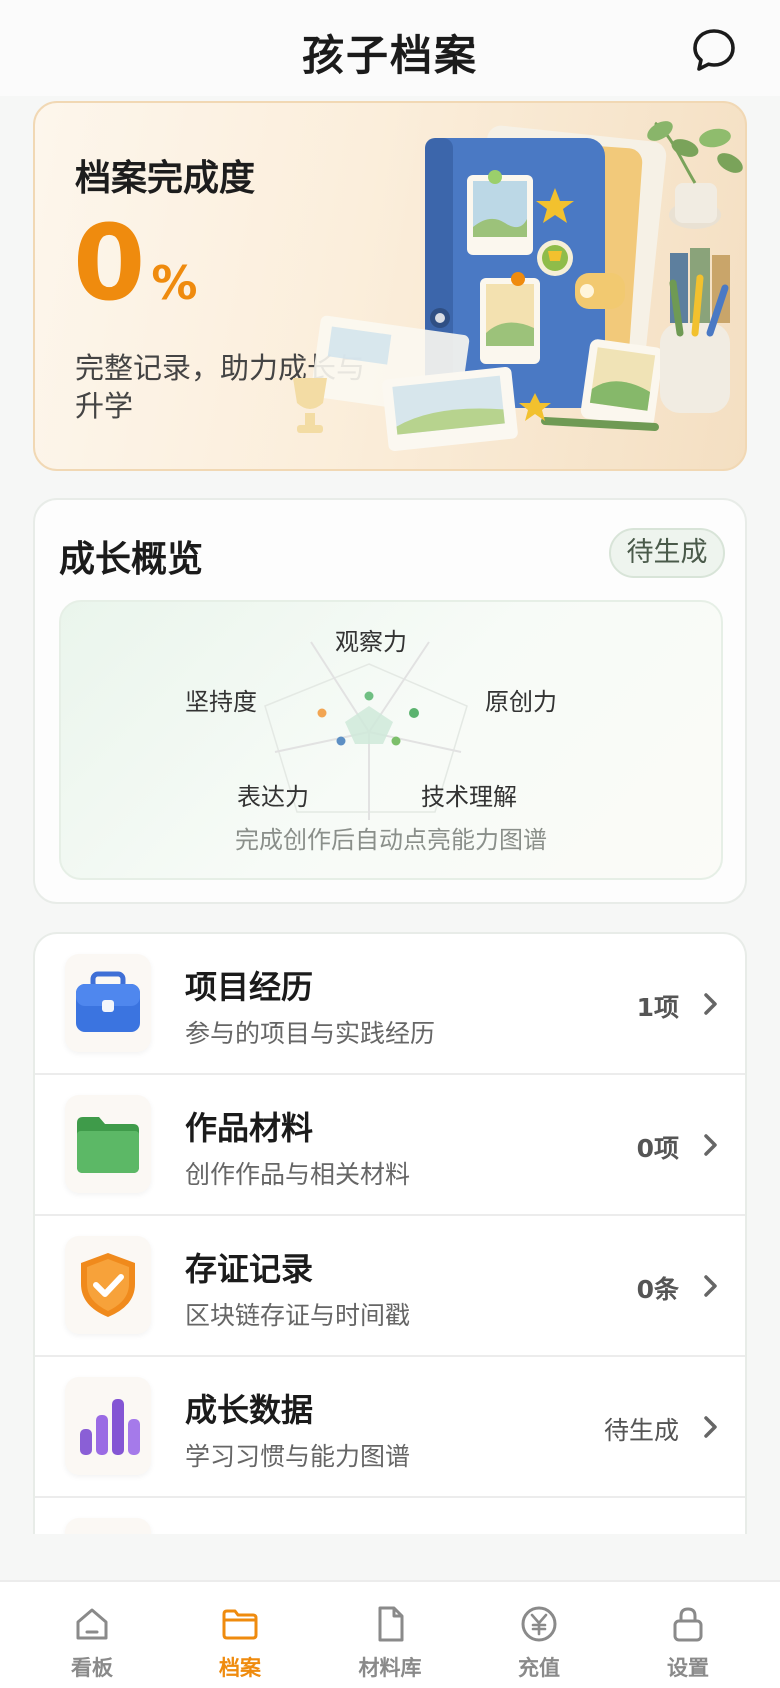 Image resolution: width=780 pixels, height=1688 pixels. What do you see at coordinates (298, 1456) in the screenshot?
I see `menu-item-subtitle: 学习习惯与能力图谱` at bounding box center [298, 1456].